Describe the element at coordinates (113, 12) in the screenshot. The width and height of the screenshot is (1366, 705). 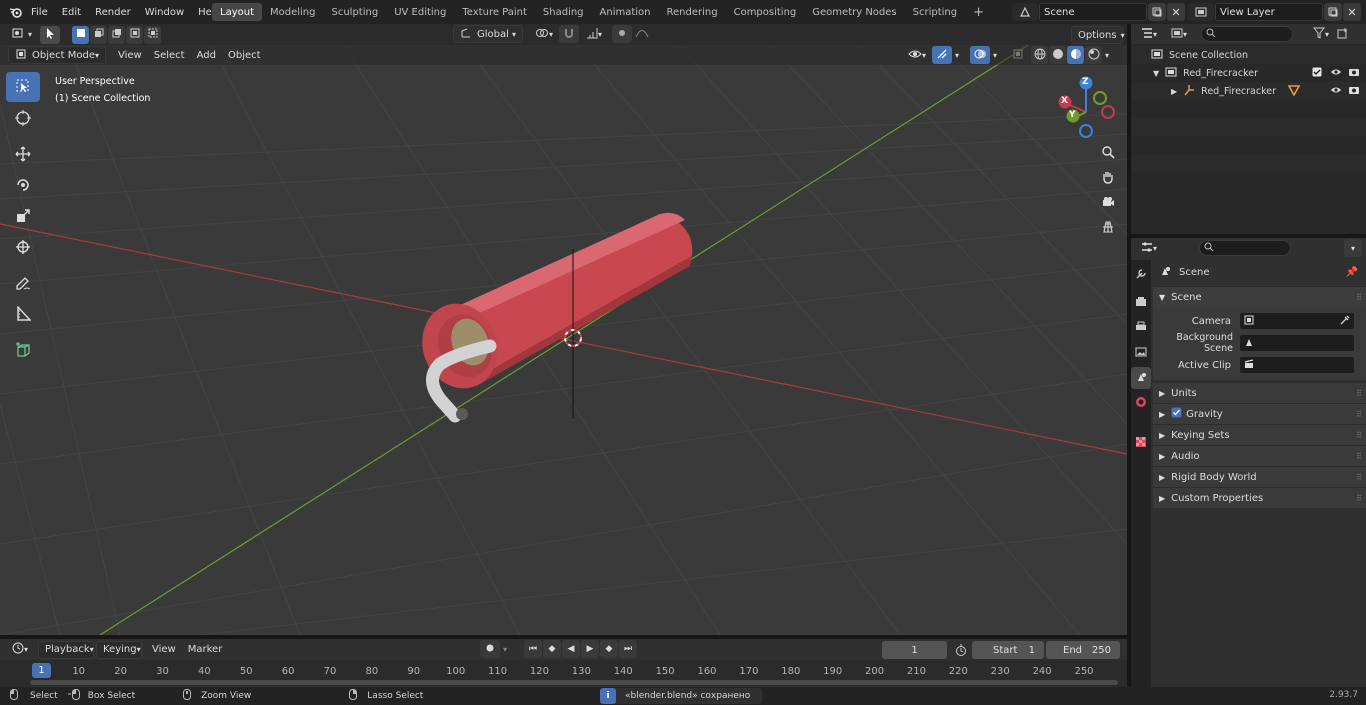
I see `menu-render: Render` at that location.